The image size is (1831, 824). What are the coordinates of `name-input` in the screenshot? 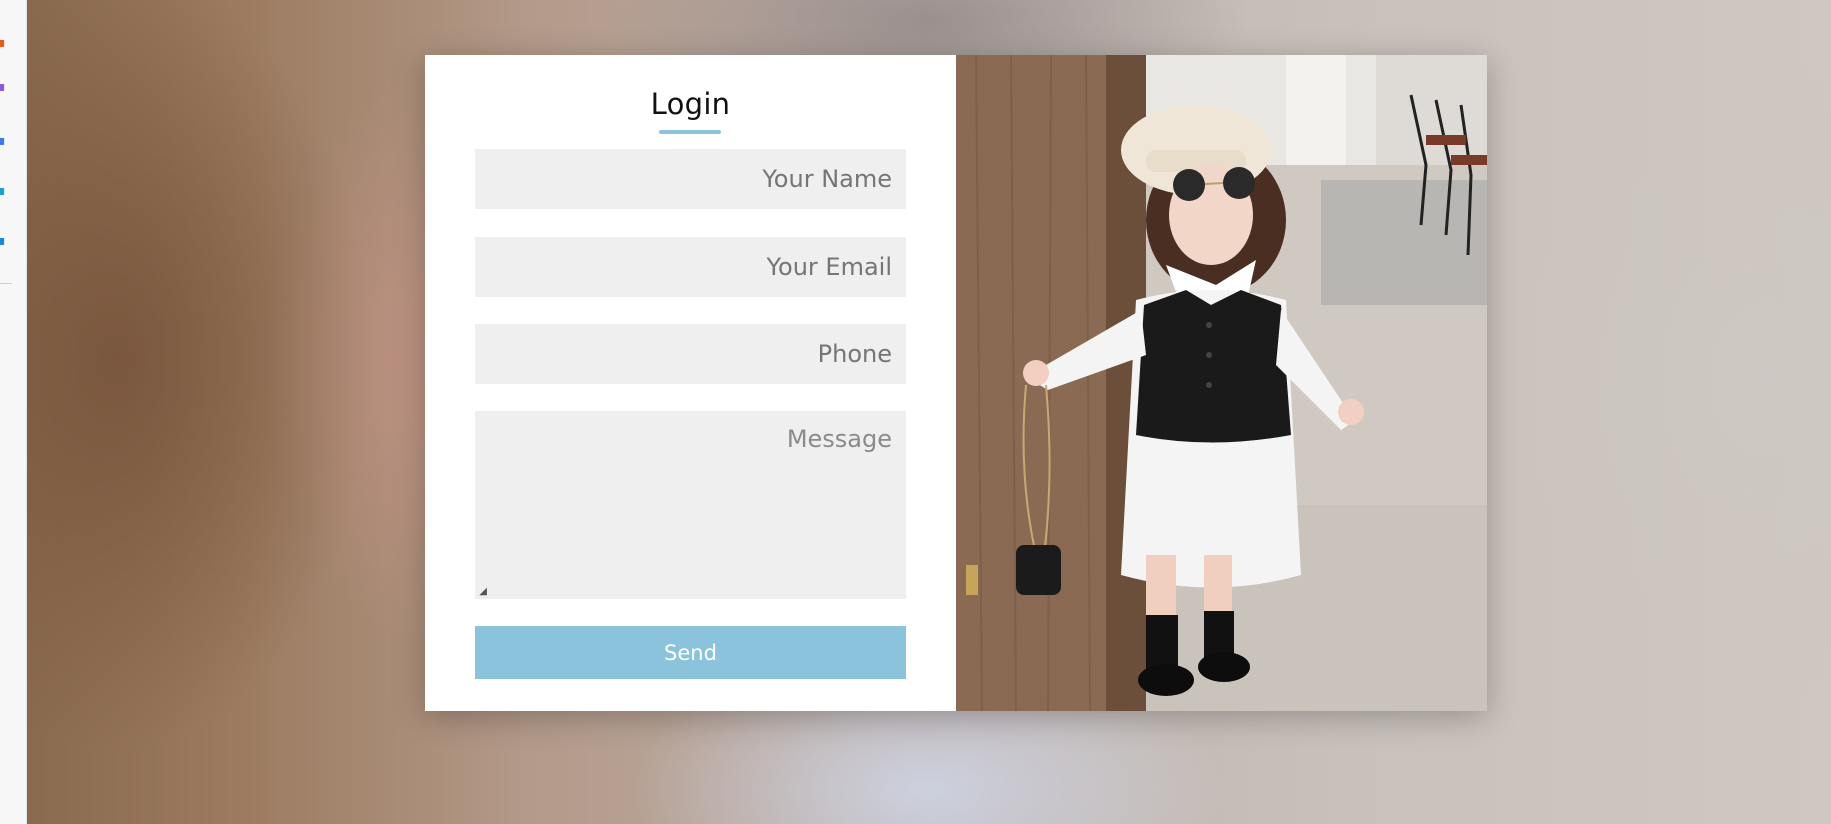 It's located at (690, 179).